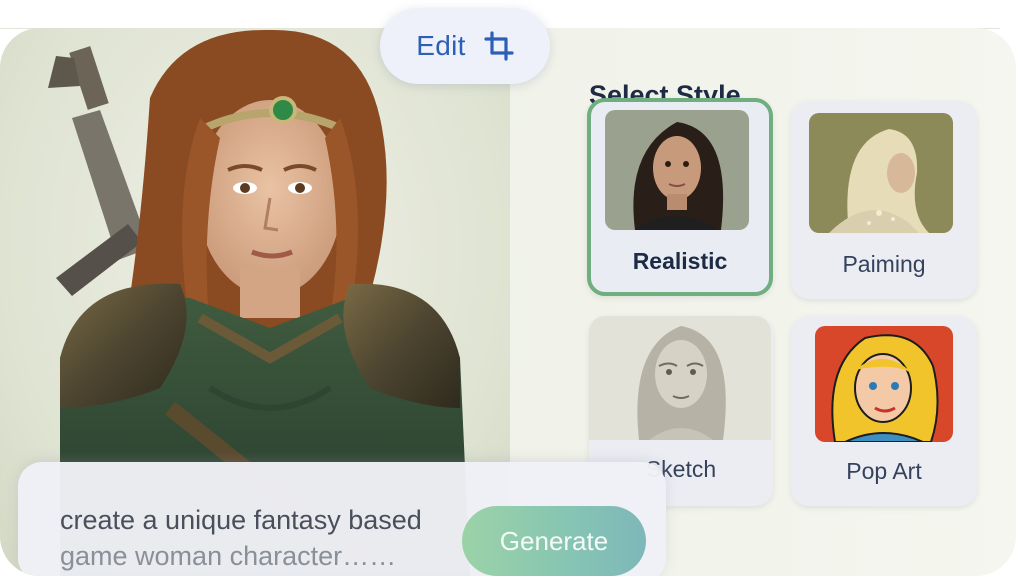  I want to click on edit-button: Edit, so click(465, 46).